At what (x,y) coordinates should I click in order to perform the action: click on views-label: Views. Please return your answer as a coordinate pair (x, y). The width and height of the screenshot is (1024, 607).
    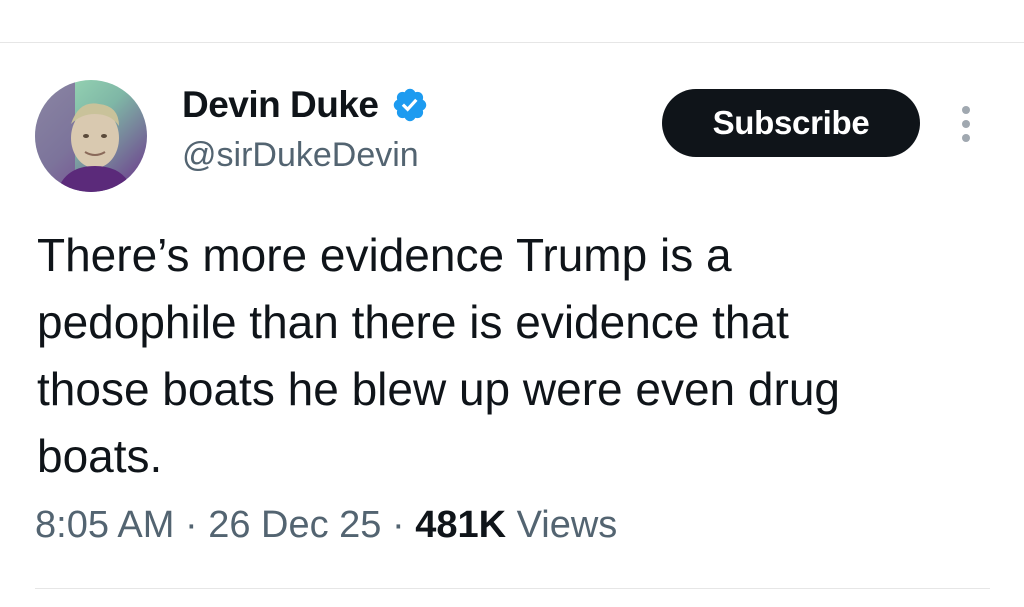
    Looking at the image, I should click on (562, 525).